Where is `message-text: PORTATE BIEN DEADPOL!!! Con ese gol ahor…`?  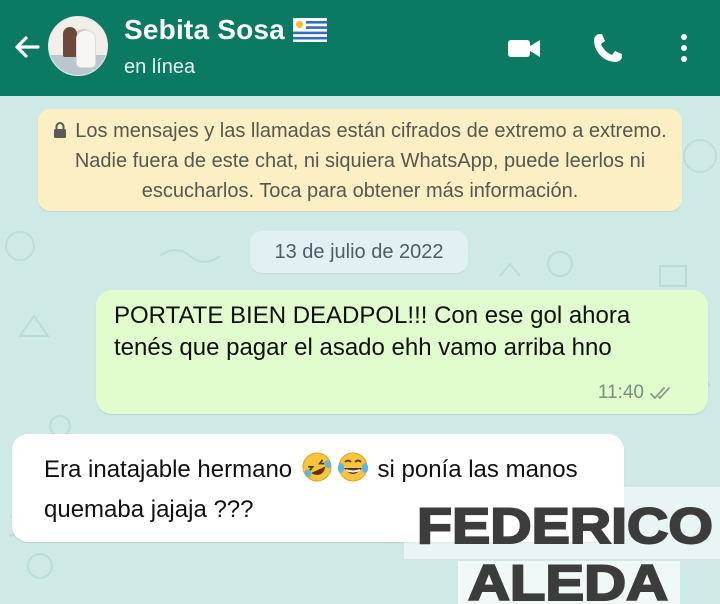
message-text: PORTATE BIEN DEADPOL!!! Con ese gol ahor… is located at coordinates (372, 331).